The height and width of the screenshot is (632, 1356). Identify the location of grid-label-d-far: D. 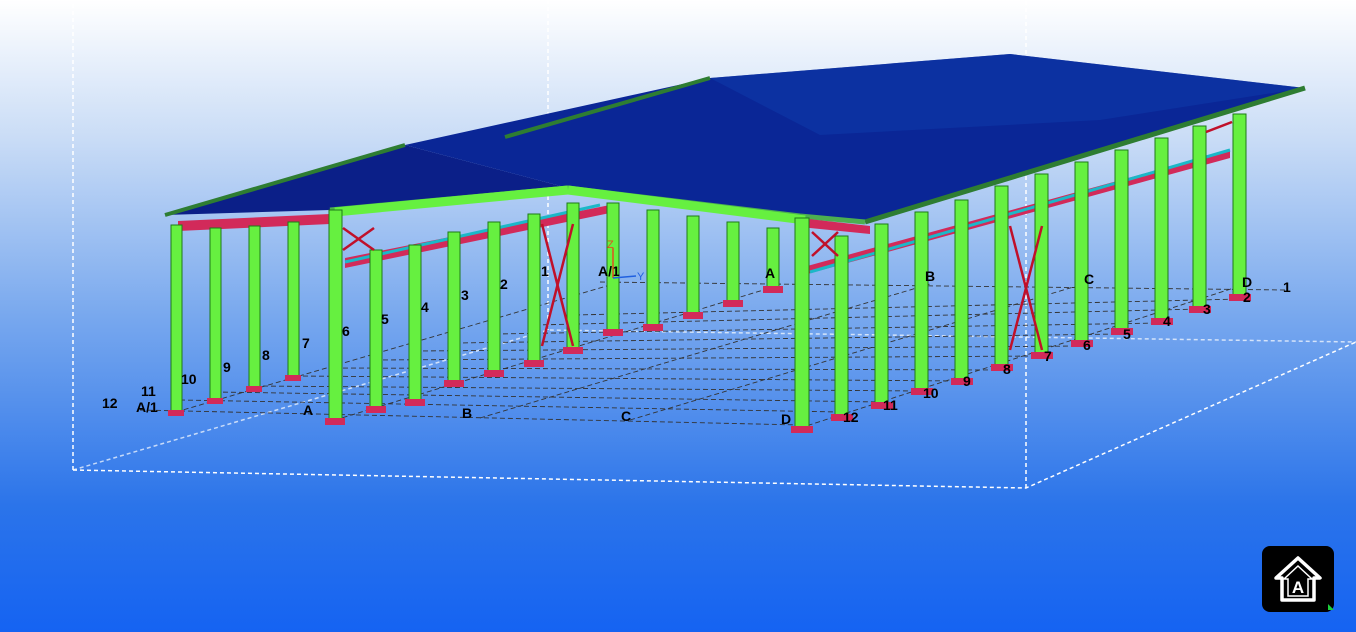
(1247, 282).